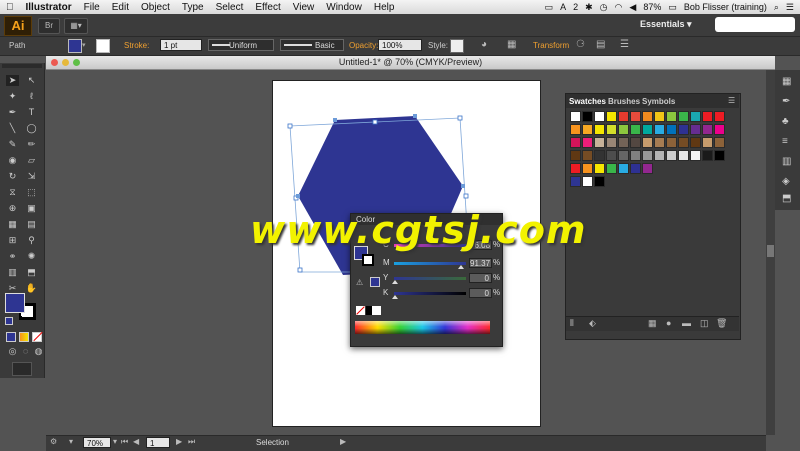 This screenshot has height=451, width=800. I want to click on magenta-slider, so click(430, 263).